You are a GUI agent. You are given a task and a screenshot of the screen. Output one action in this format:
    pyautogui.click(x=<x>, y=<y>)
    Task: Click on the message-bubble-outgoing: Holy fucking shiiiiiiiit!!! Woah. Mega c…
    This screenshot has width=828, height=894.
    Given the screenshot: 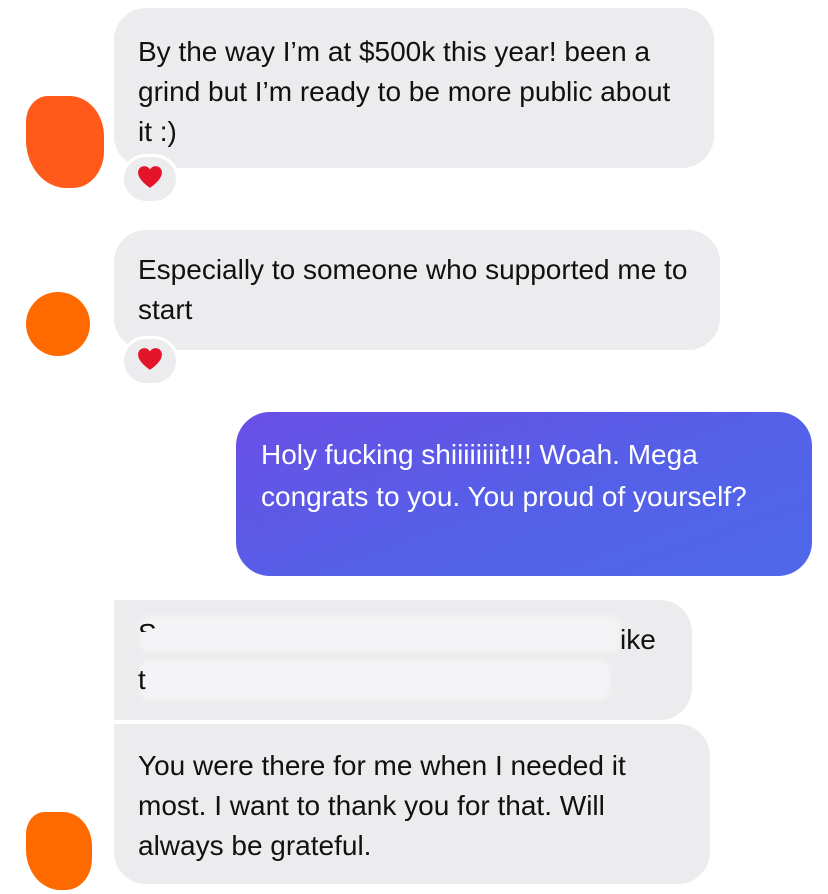 What is the action you would take?
    pyautogui.click(x=524, y=494)
    